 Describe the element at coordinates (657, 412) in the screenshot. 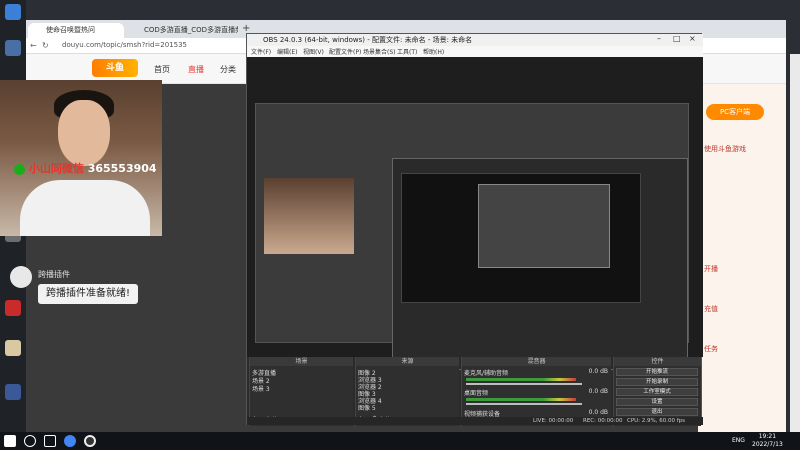

I see `exit-button: 退出` at that location.